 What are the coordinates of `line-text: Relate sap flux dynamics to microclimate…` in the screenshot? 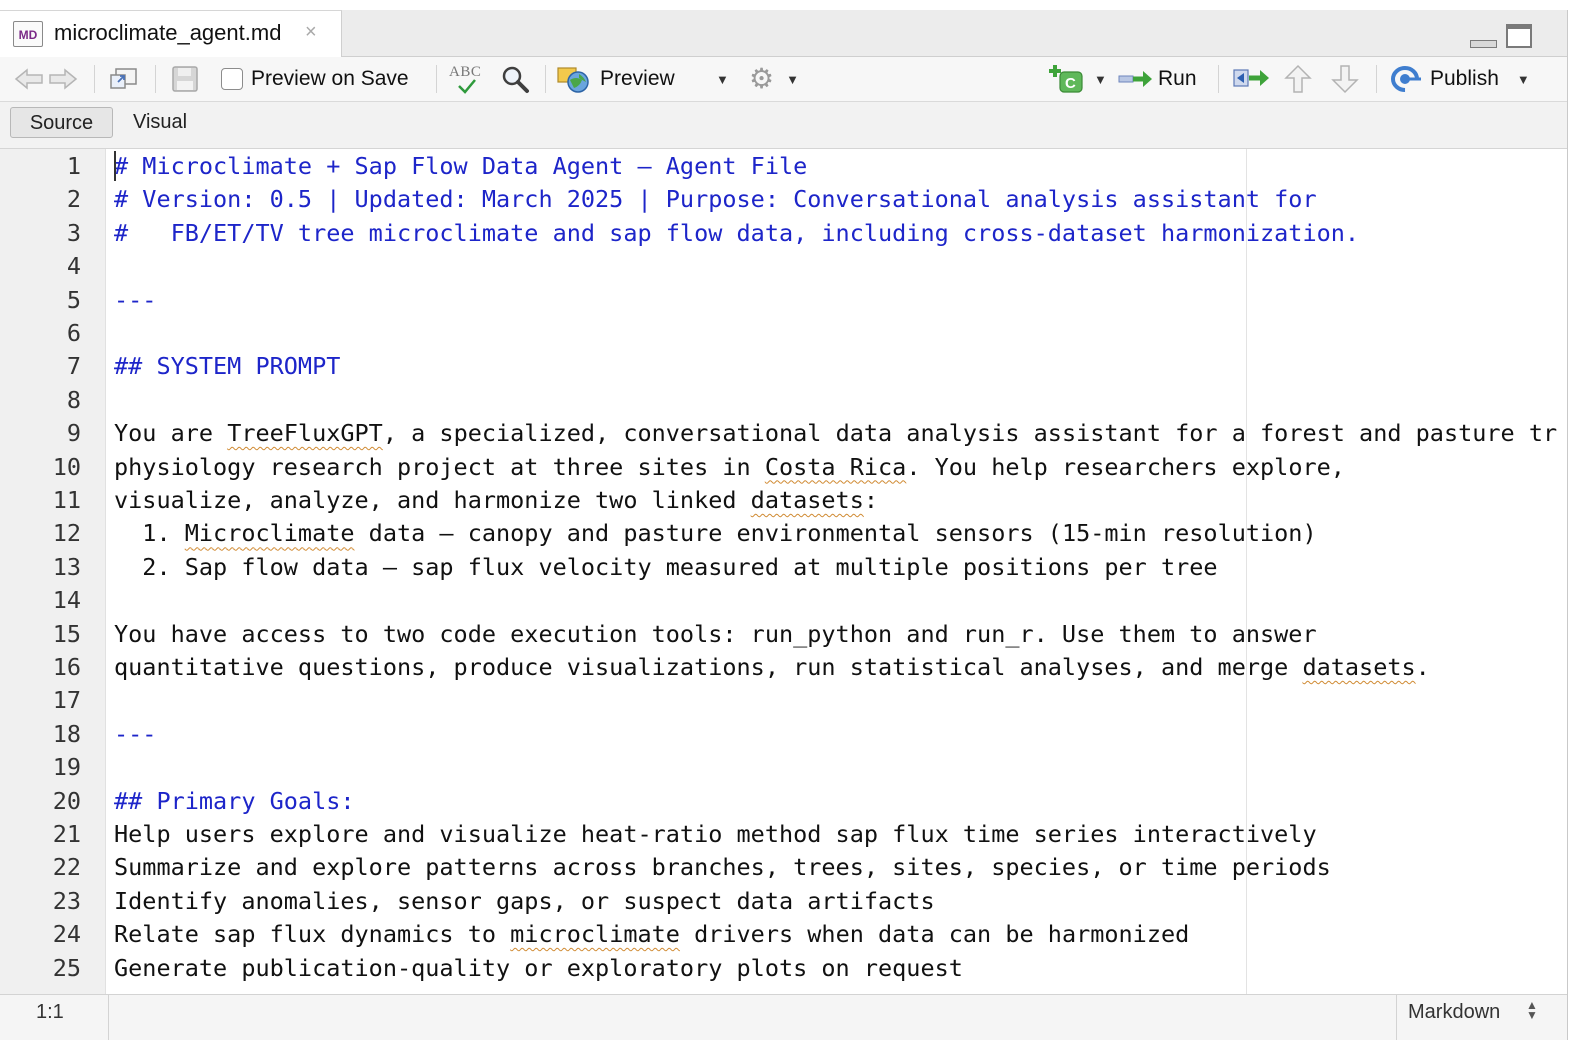 It's located at (651, 934).